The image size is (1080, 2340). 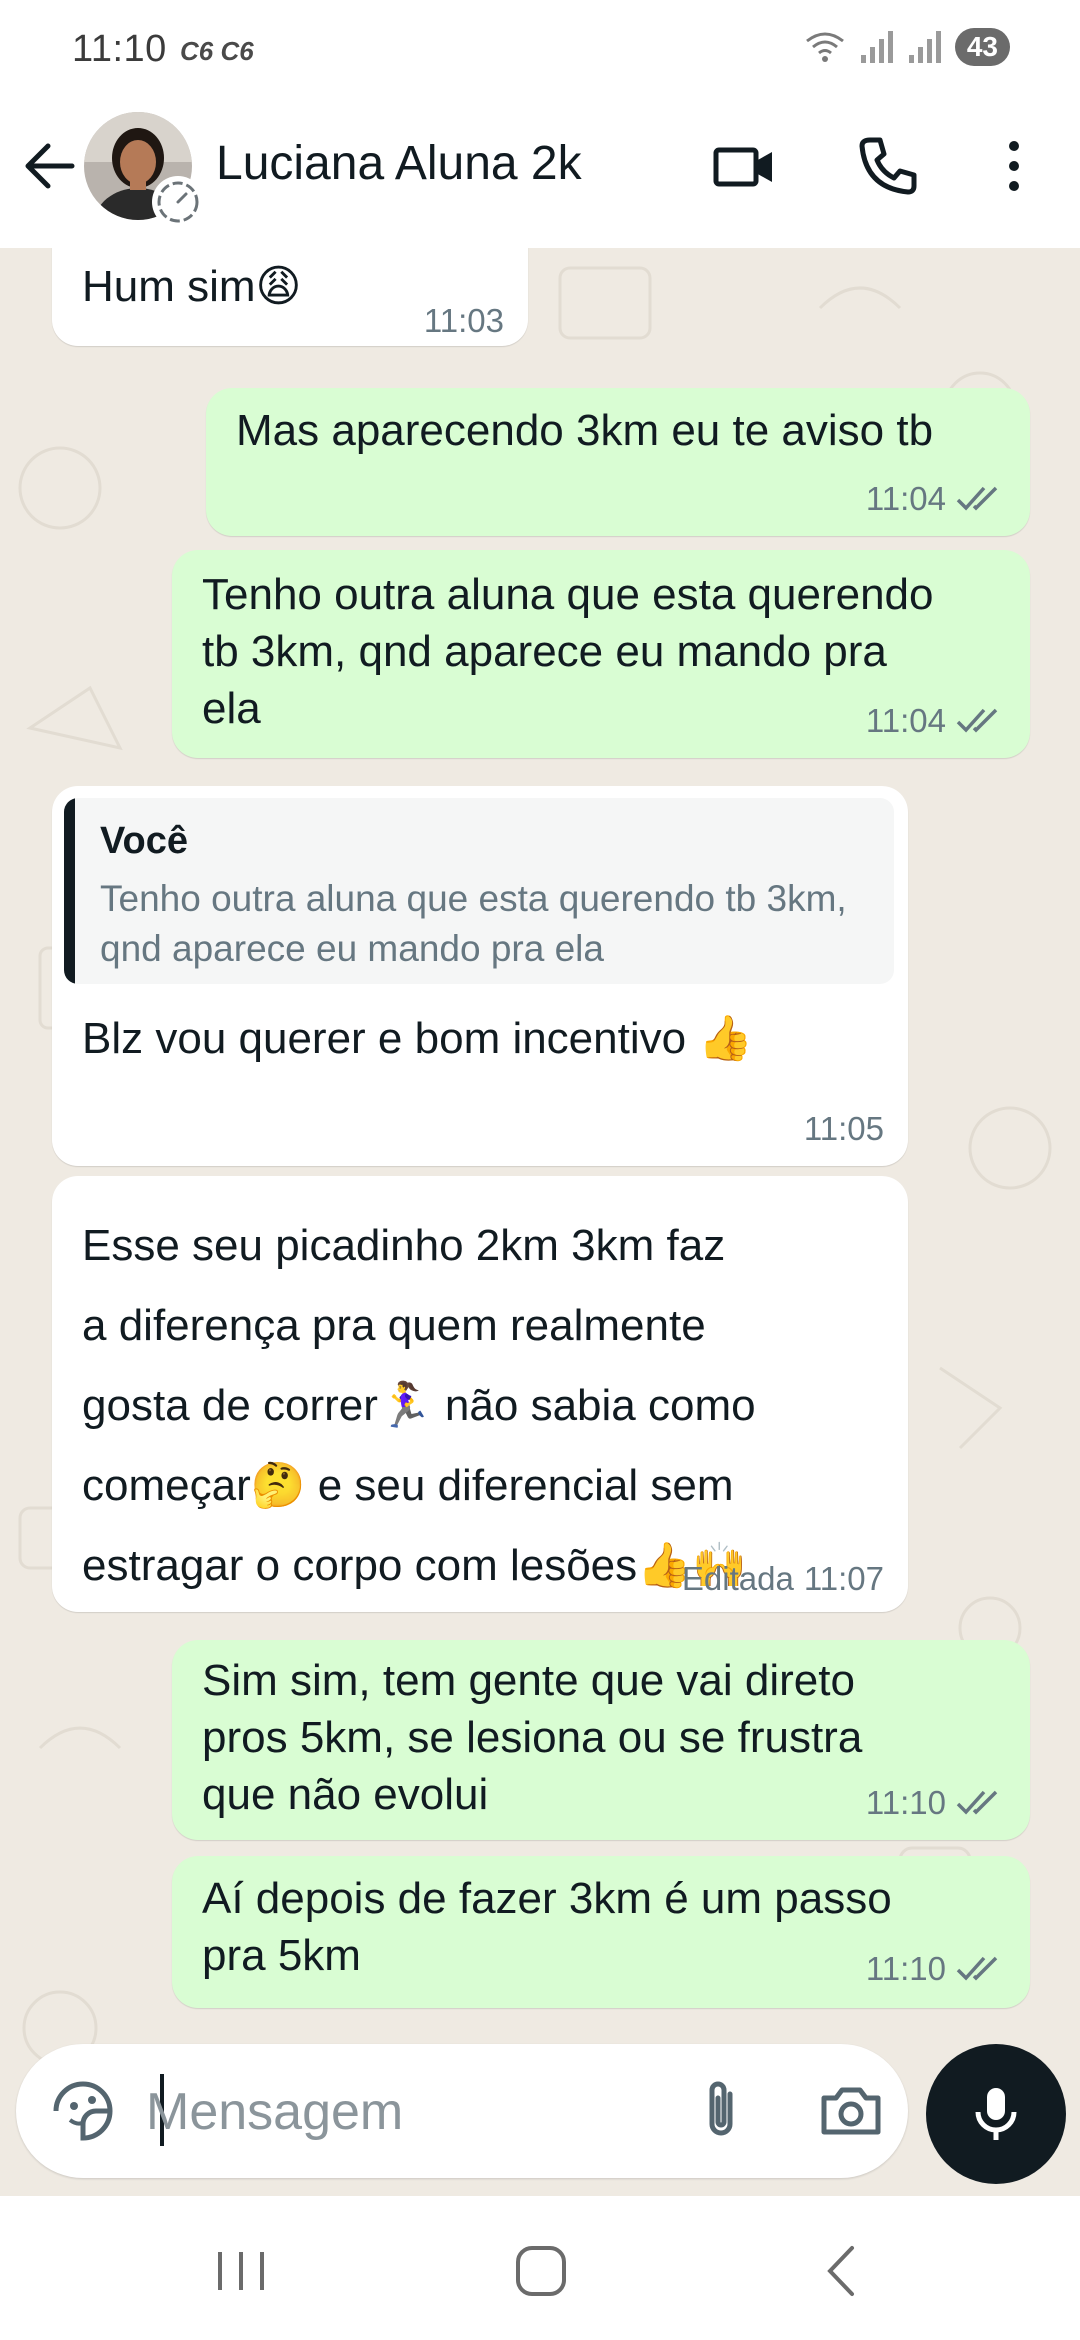 I want to click on quote-author: Você, so click(x=144, y=841).